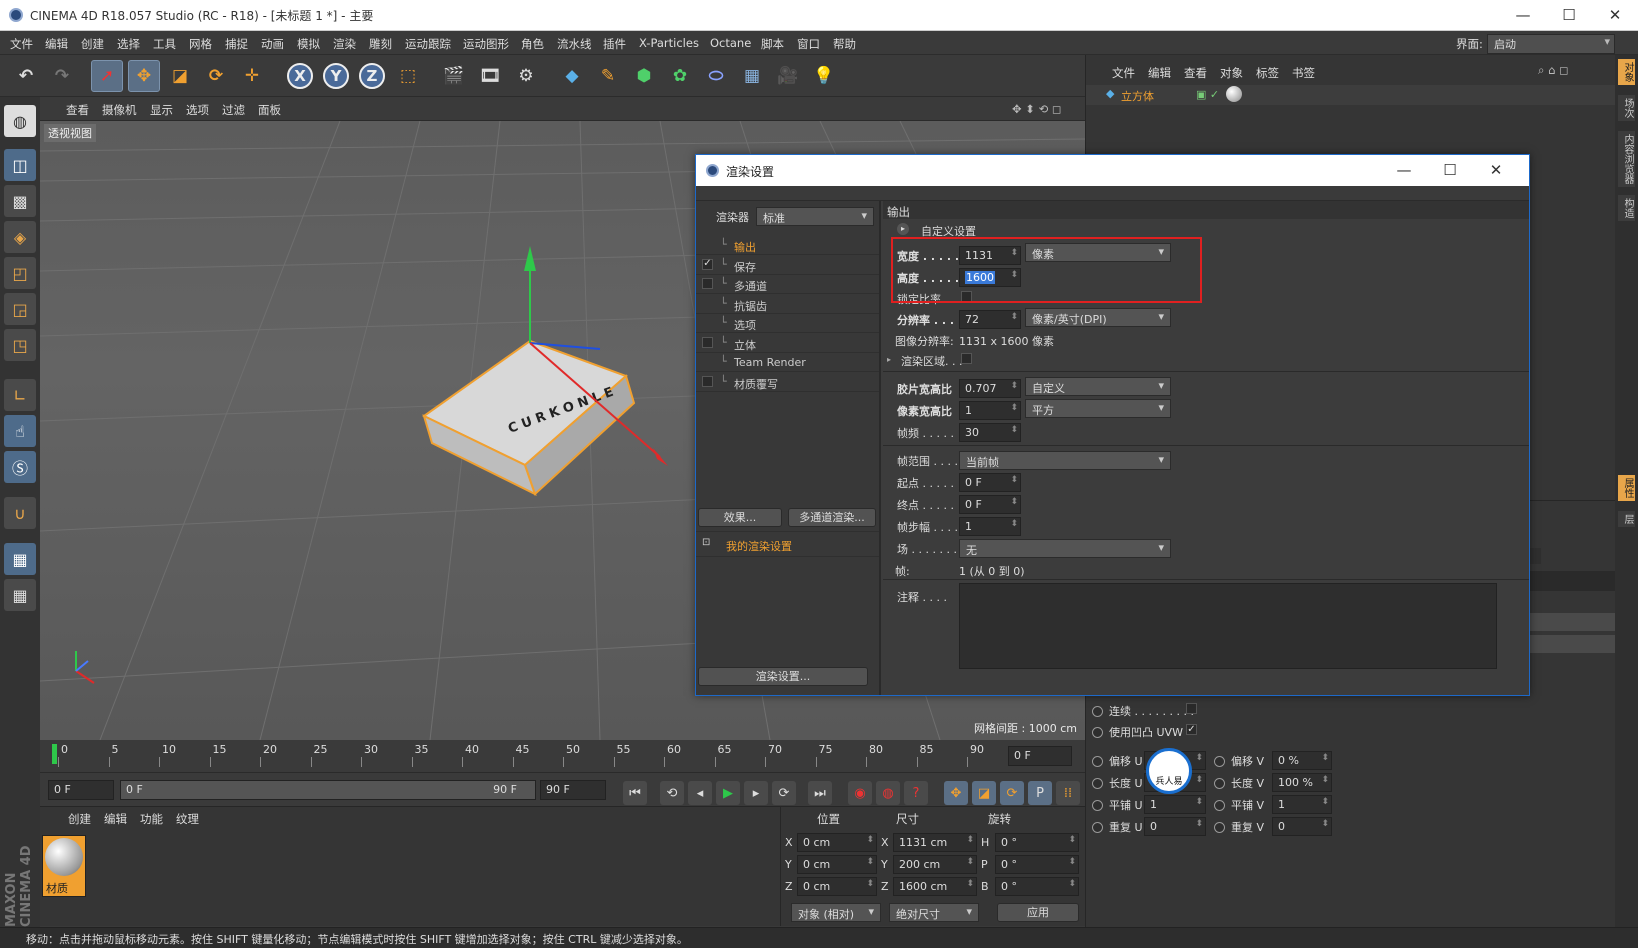 This screenshot has height=948, width=1638. What do you see at coordinates (200, 44) in the screenshot?
I see `menu-mesh: 网格` at bounding box center [200, 44].